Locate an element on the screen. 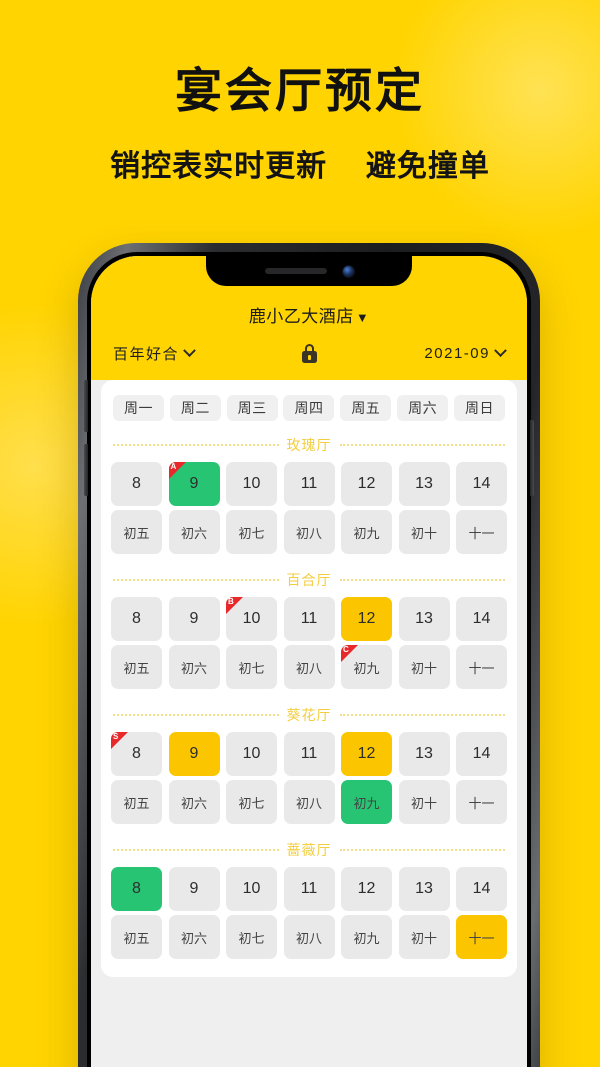  hall-name-label: 百合厅 is located at coordinates (309, 580).